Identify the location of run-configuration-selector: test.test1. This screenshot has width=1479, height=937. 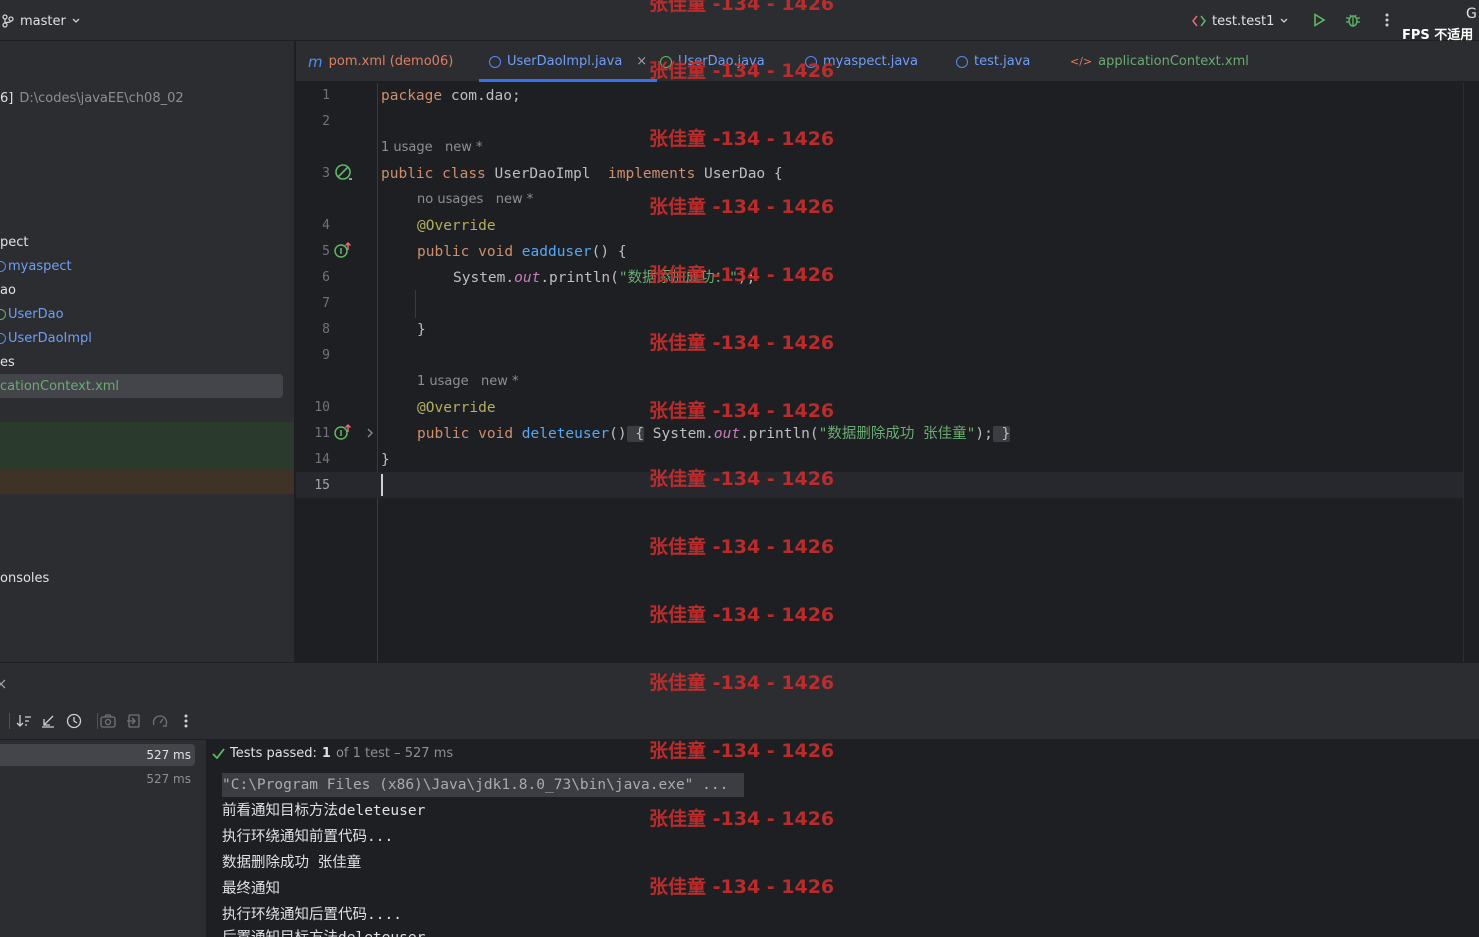
(1240, 21).